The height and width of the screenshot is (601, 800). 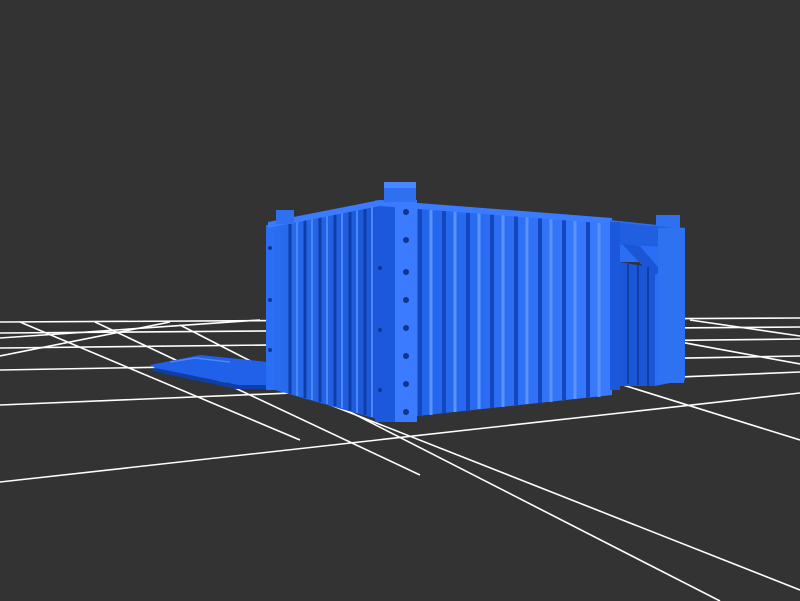 I want to click on container-door-frame, so click(x=647, y=305).